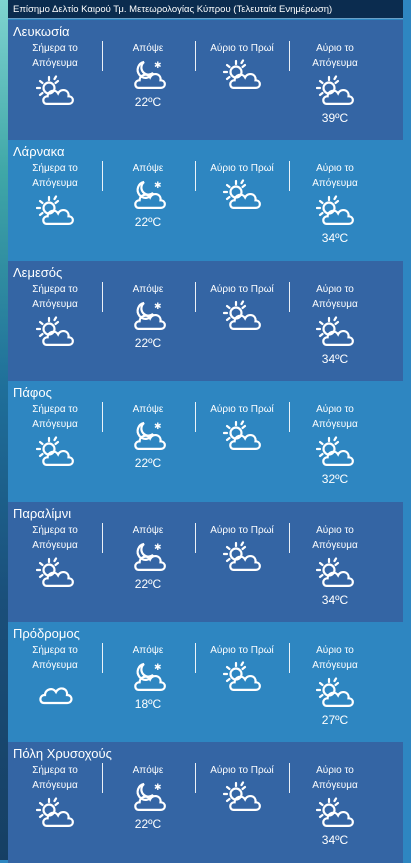  Describe the element at coordinates (46, 633) in the screenshot. I see `city-name: Πρόδρομος` at that location.